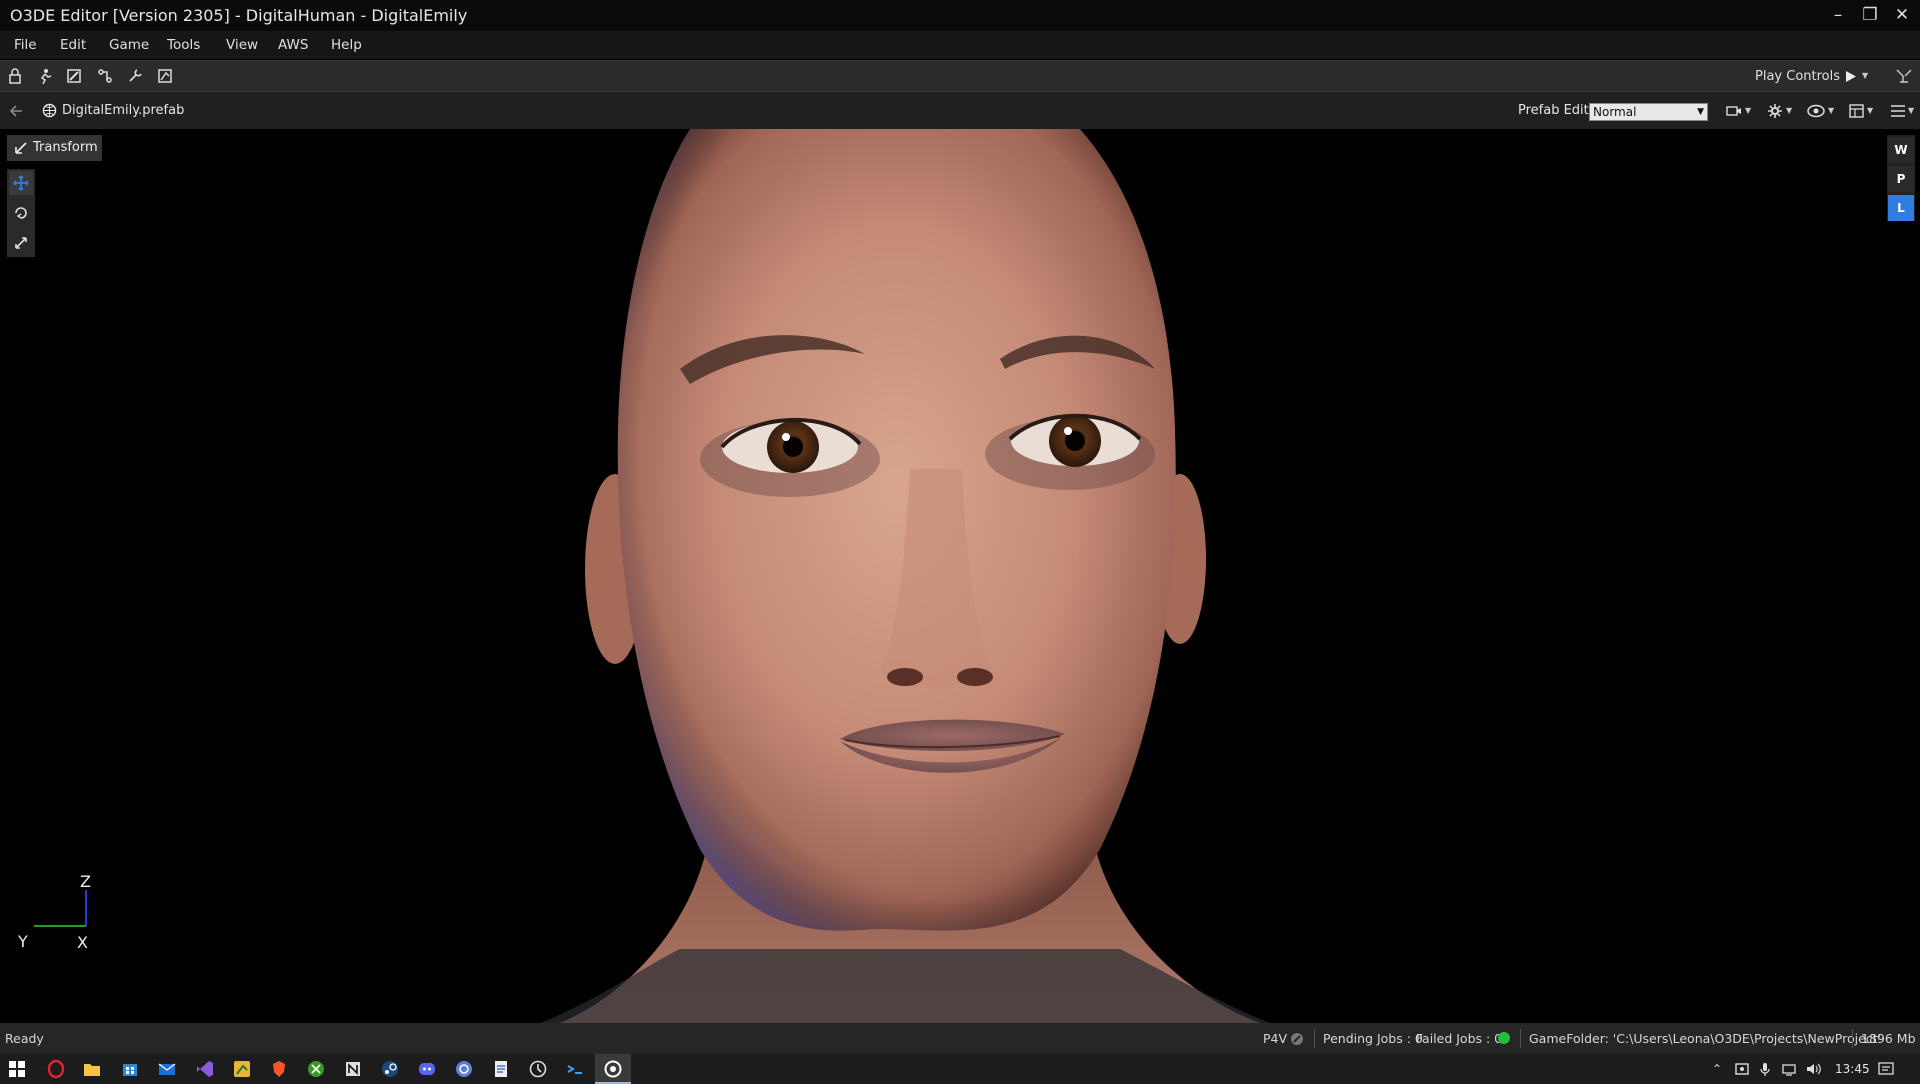 The height and width of the screenshot is (1084, 1920). Describe the element at coordinates (1886, 1069) in the screenshot. I see `notifications-icon` at that location.